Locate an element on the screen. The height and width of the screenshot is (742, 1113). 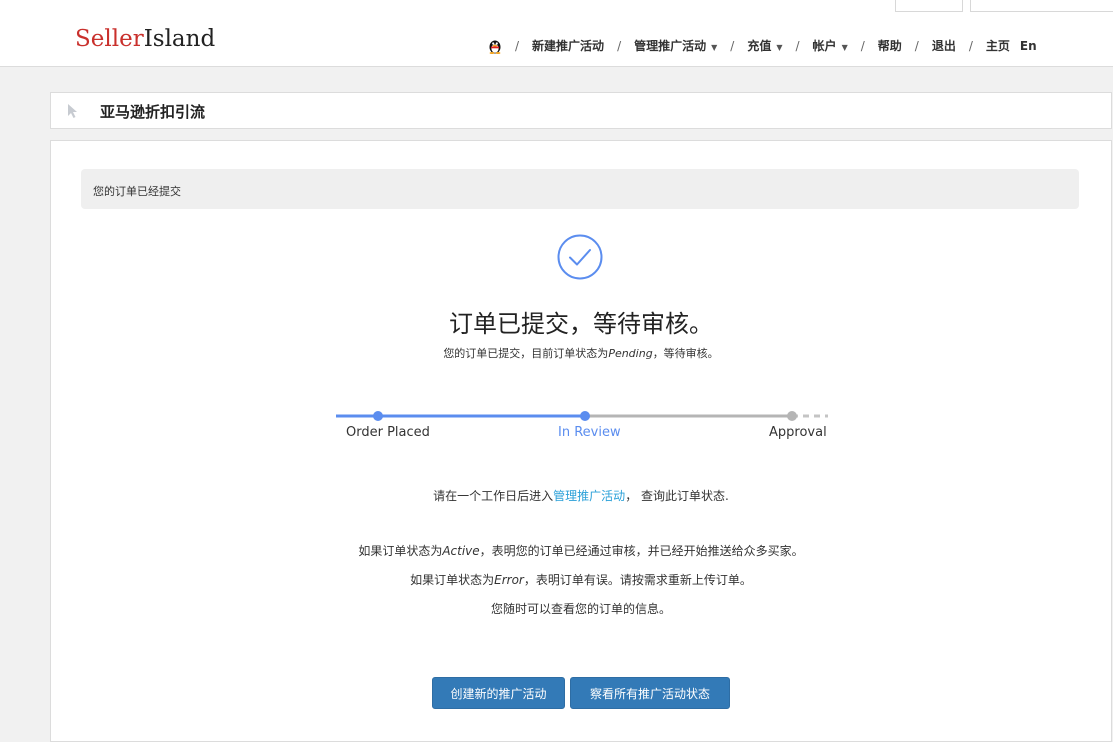
panel-title: 亚马逊折扣引流 is located at coordinates (153, 112).